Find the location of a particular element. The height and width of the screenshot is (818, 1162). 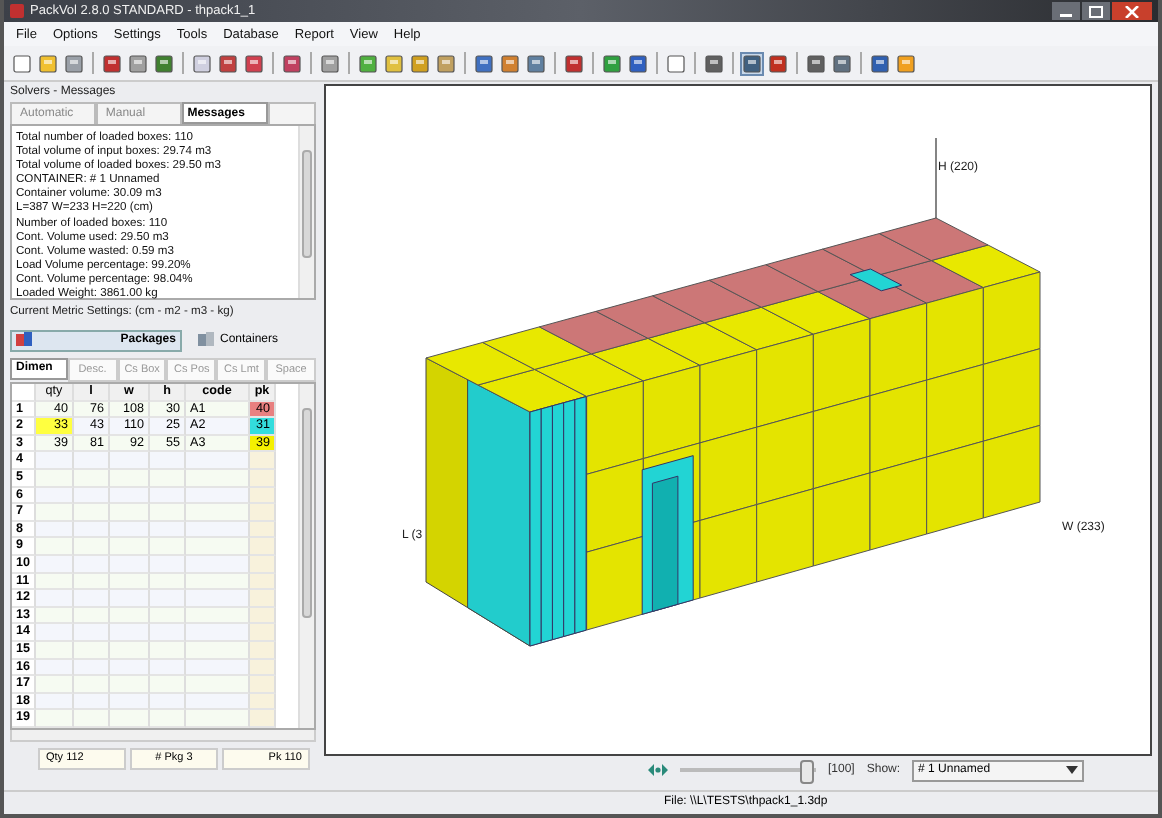

minimize-button is located at coordinates (1066, 11).